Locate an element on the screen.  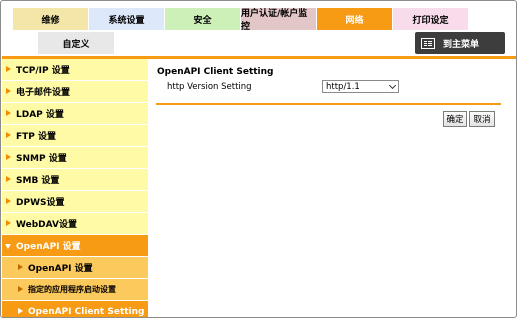
http-version-select: http/1.1 is located at coordinates (360, 86).